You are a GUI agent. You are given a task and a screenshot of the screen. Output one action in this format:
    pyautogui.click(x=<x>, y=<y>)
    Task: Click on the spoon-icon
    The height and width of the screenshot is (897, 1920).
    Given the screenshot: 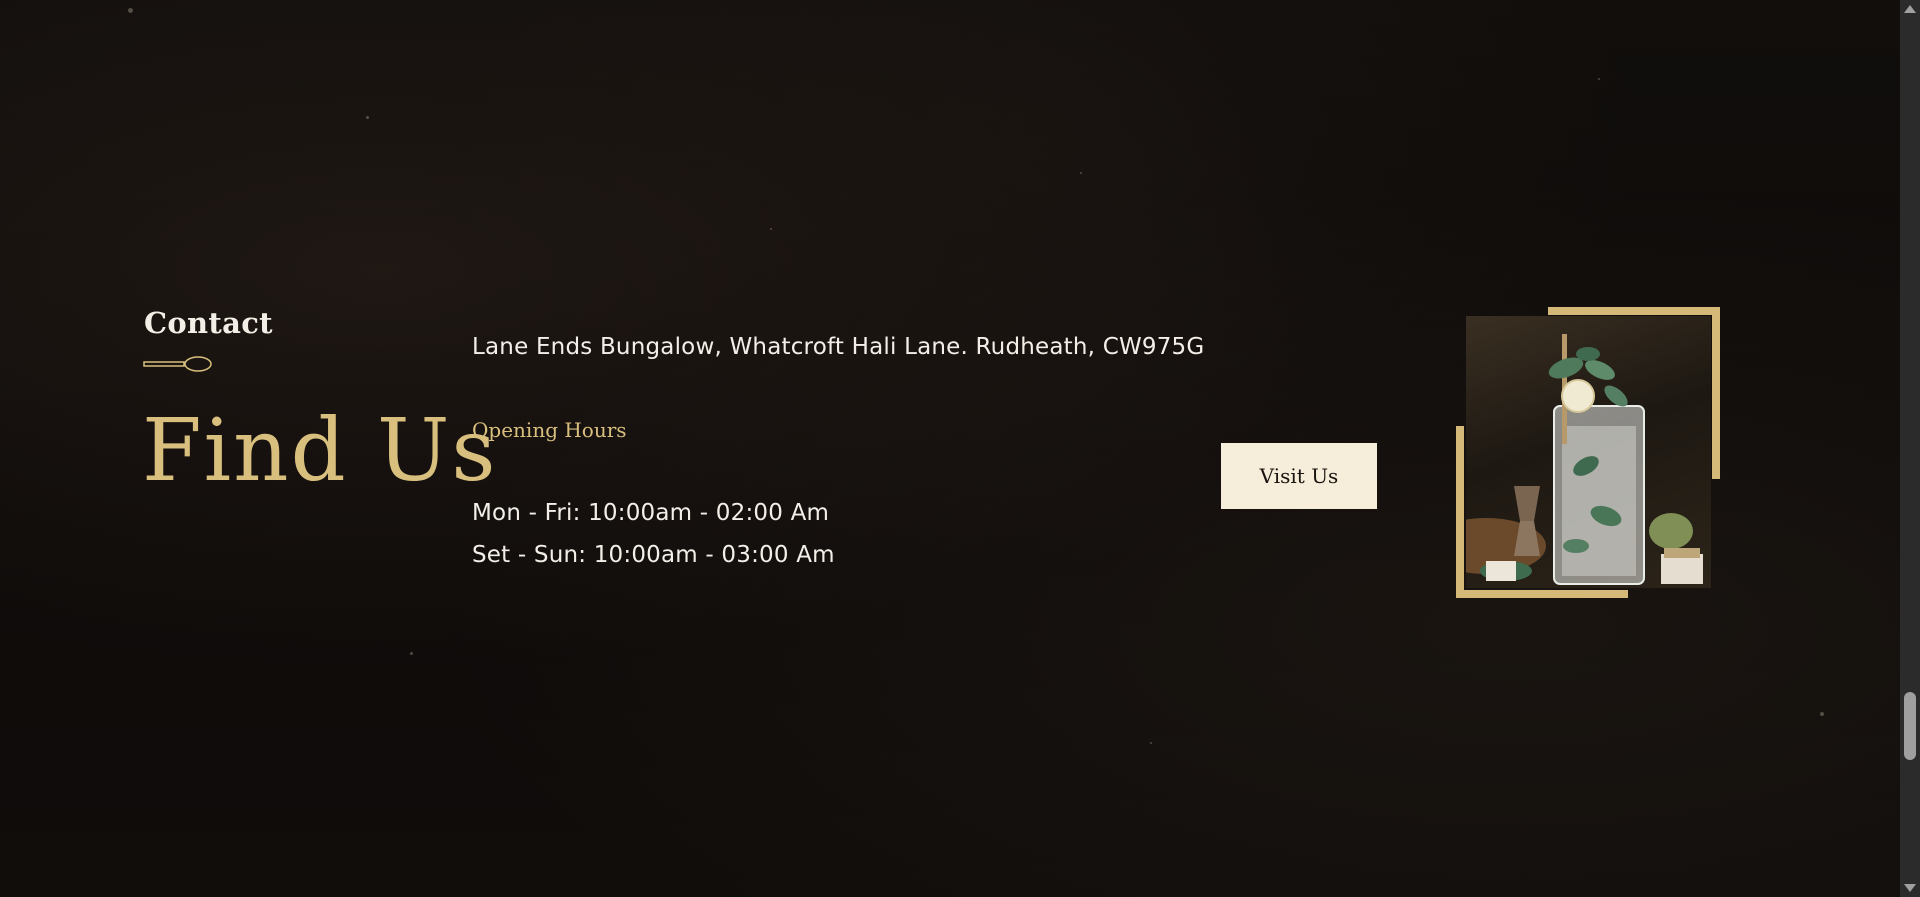 What is the action you would take?
    pyautogui.click(x=177, y=364)
    